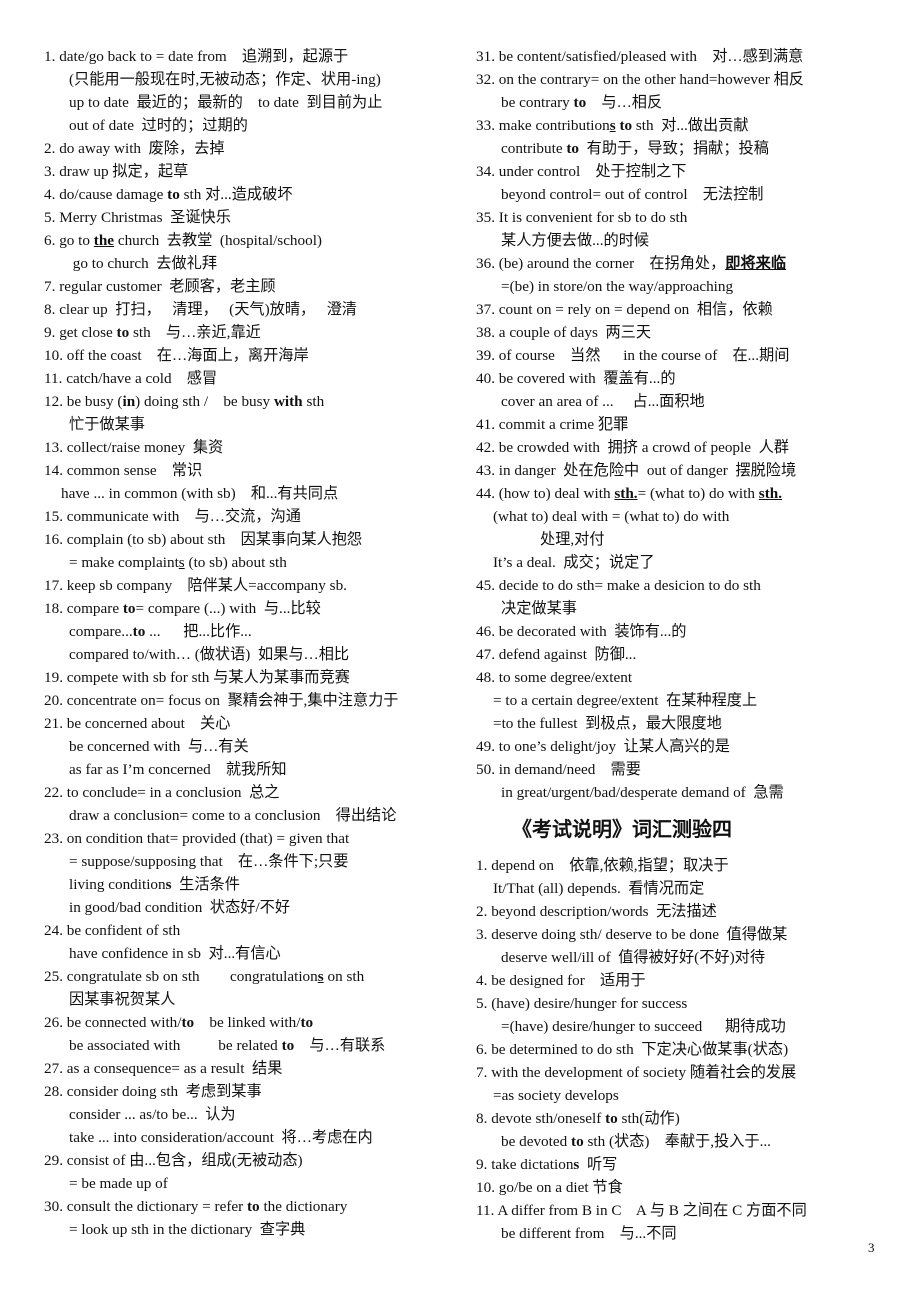 The height and width of the screenshot is (1302, 920). I want to click on vocab-text: 44. (how to) deal with, so click(545, 493).